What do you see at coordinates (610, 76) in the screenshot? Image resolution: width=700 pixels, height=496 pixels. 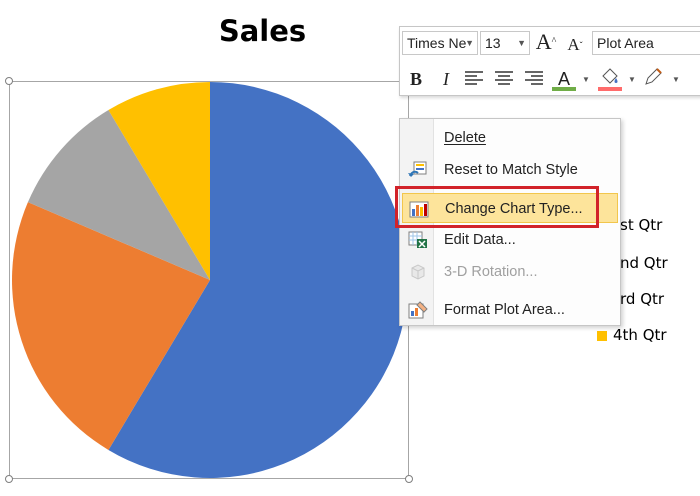 I see `paint-bucket-icon` at bounding box center [610, 76].